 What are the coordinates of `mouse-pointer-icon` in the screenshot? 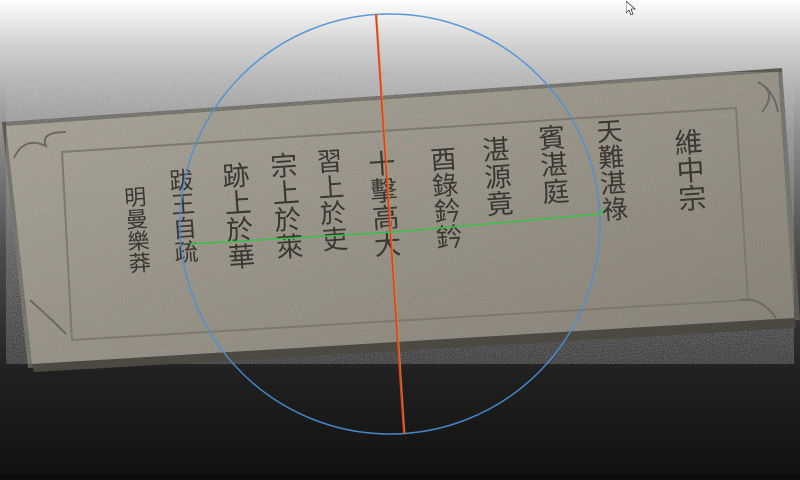 It's located at (631, 8).